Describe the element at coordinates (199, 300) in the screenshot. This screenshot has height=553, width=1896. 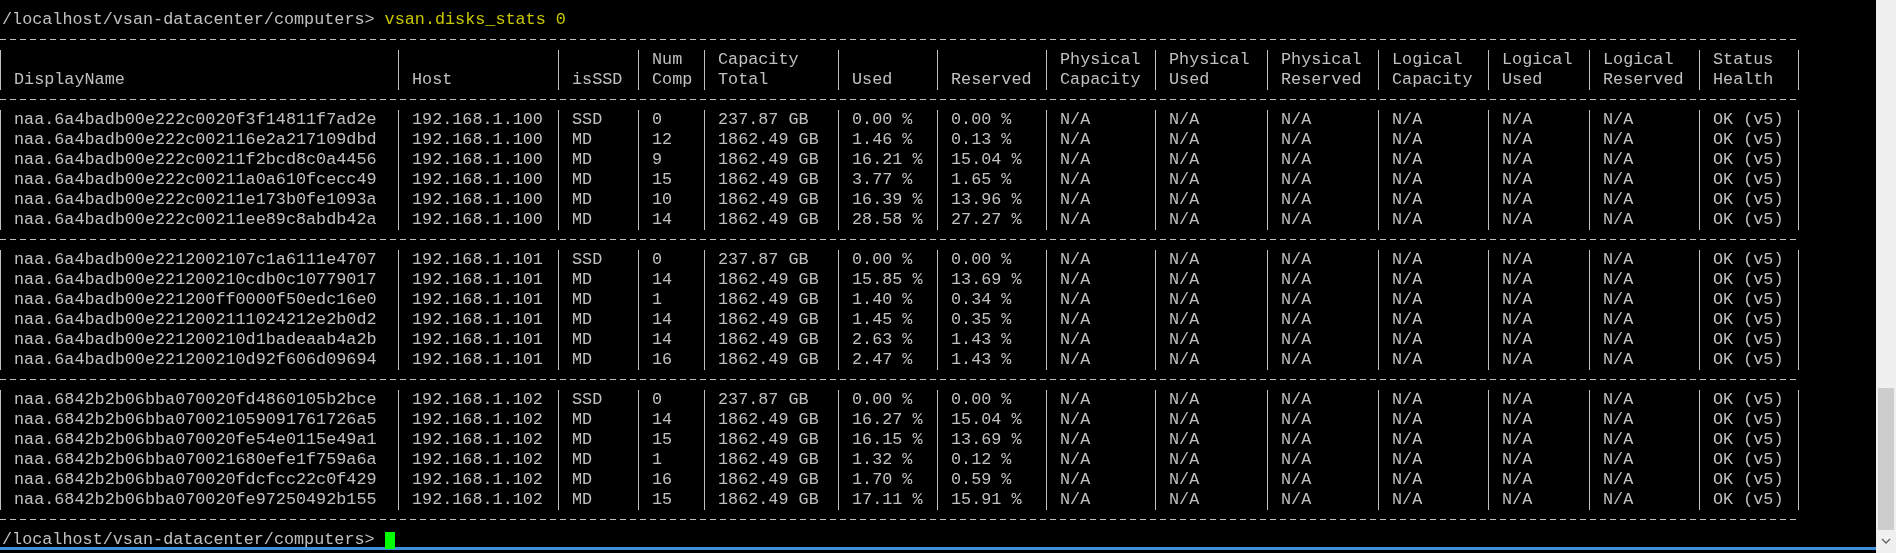
I see `table-cell: naa.6a4badb00e221200ff0000f50edc16e0` at that location.